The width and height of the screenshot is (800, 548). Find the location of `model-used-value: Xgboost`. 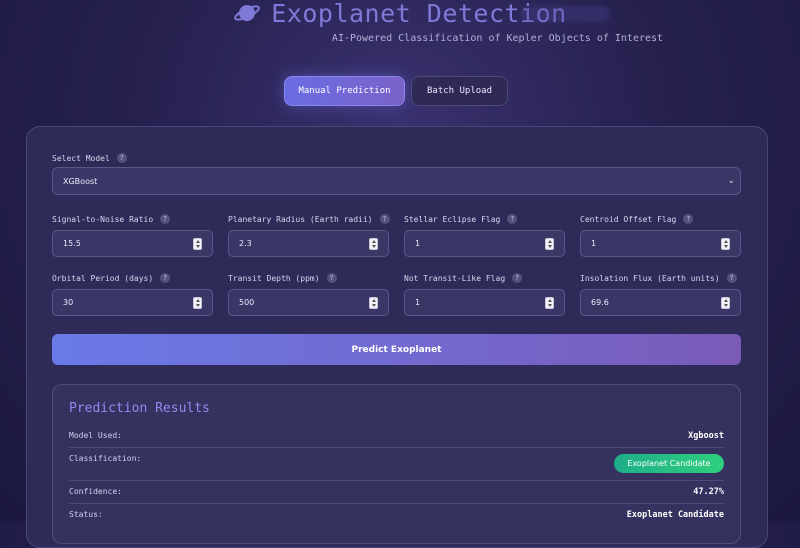

model-used-value: Xgboost is located at coordinates (706, 436).